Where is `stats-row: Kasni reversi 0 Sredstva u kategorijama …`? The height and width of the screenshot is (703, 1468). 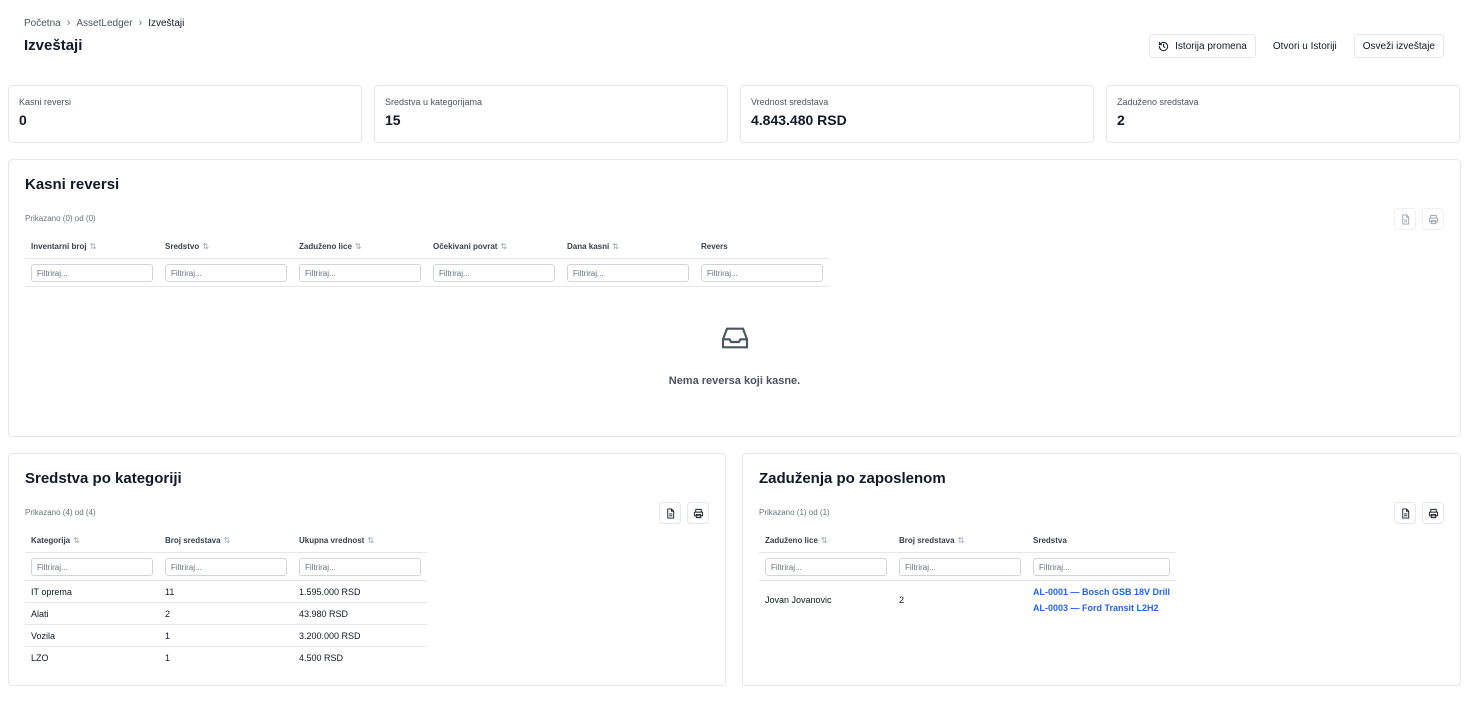
stats-row: Kasni reversi 0 Sredstva u kategorijama … is located at coordinates (734, 114).